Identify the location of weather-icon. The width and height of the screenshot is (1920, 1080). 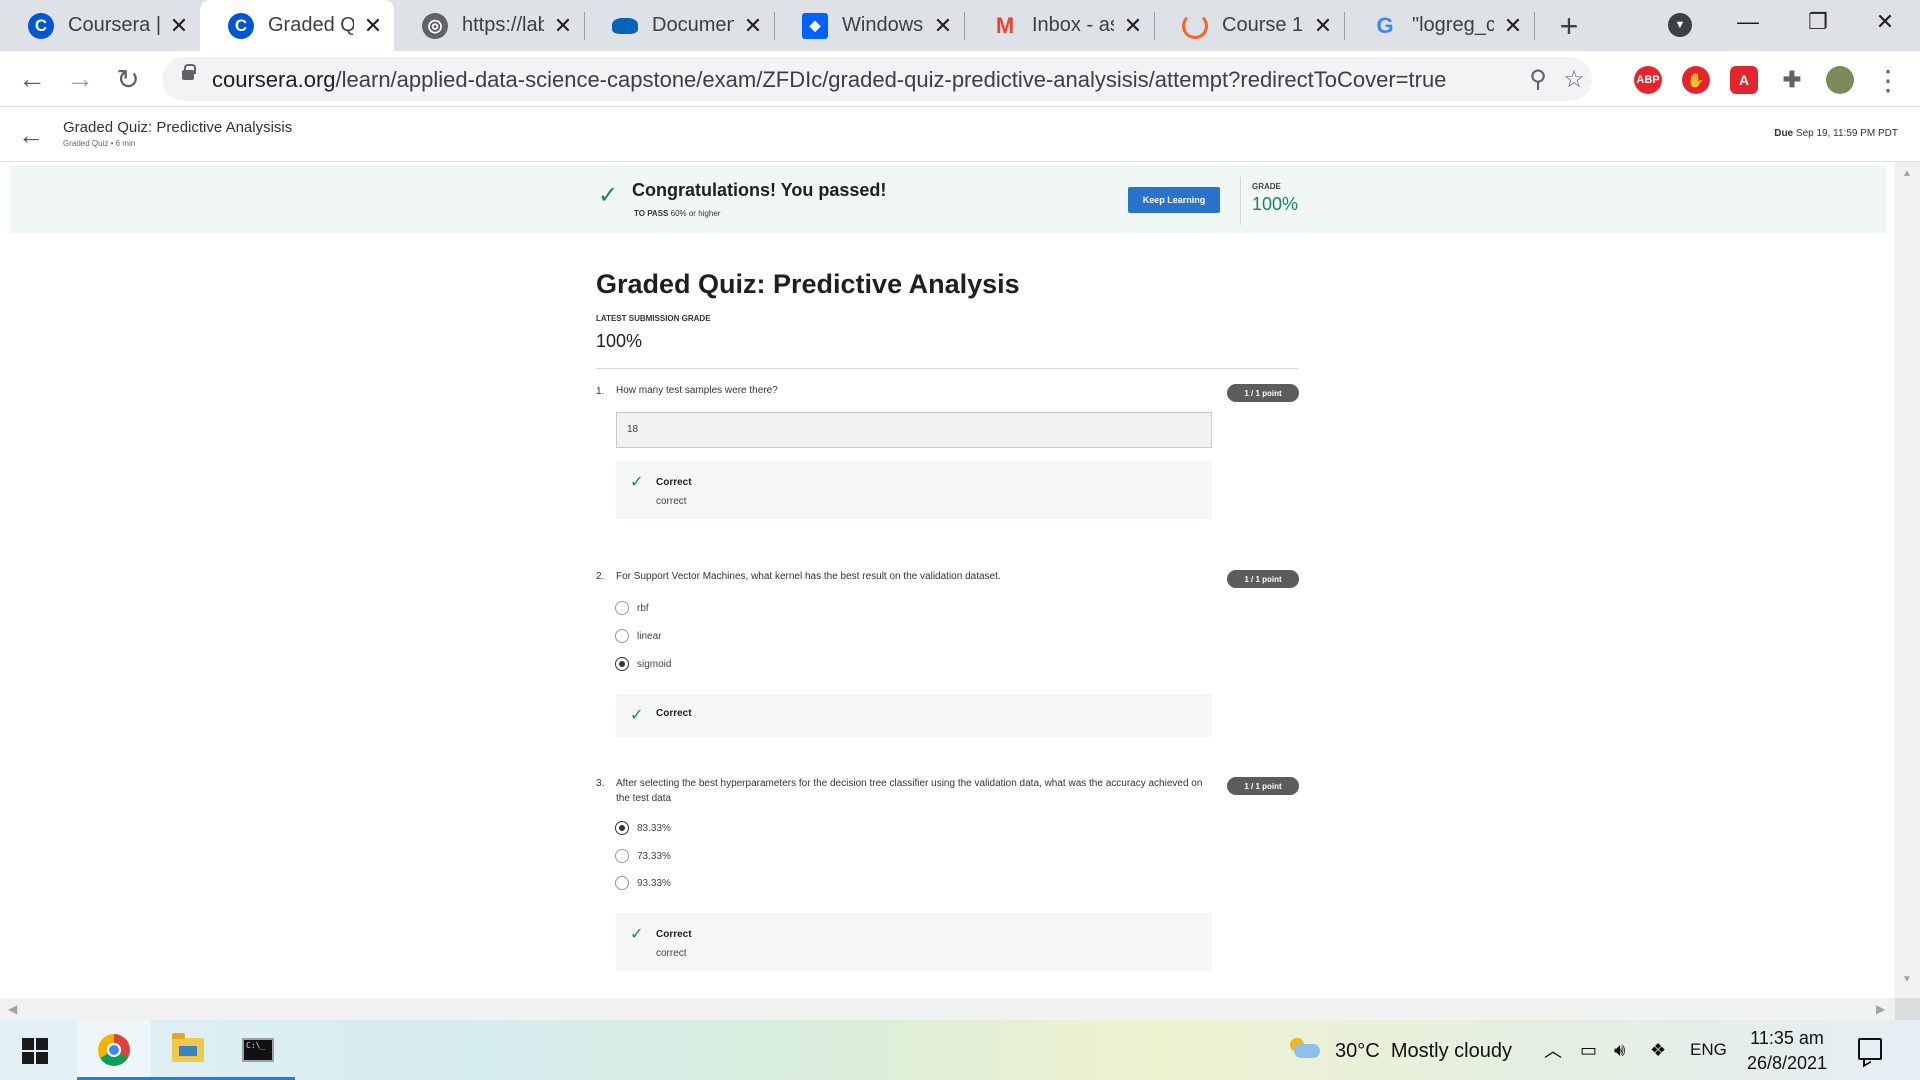
(1304, 1050).